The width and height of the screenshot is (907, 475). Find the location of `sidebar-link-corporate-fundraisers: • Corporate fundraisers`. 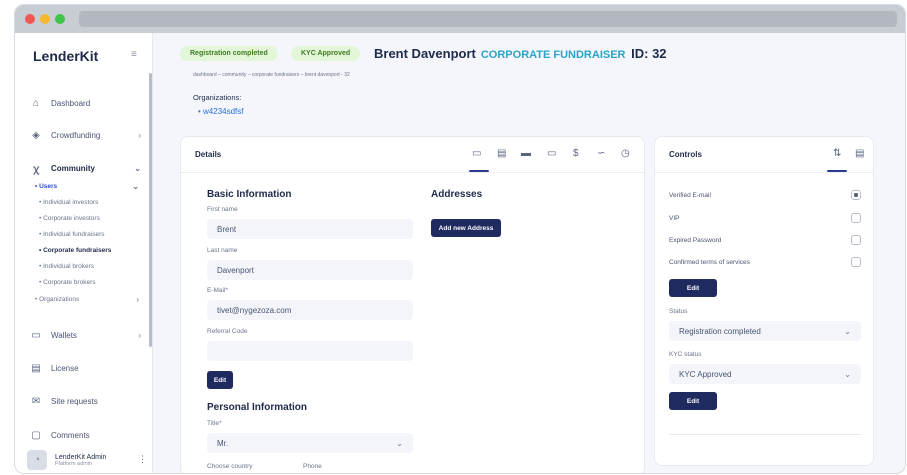

sidebar-link-corporate-fundraisers: • Corporate fundraisers is located at coordinates (75, 250).